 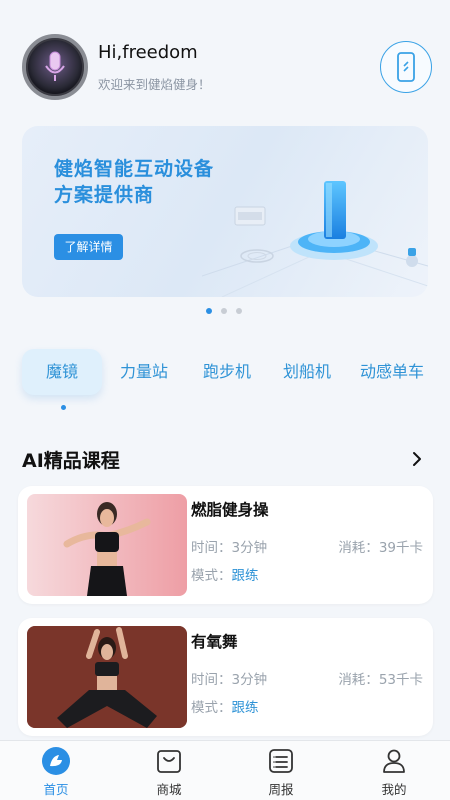 What do you see at coordinates (144, 372) in the screenshot?
I see `category-tab-strength: 力量站` at bounding box center [144, 372].